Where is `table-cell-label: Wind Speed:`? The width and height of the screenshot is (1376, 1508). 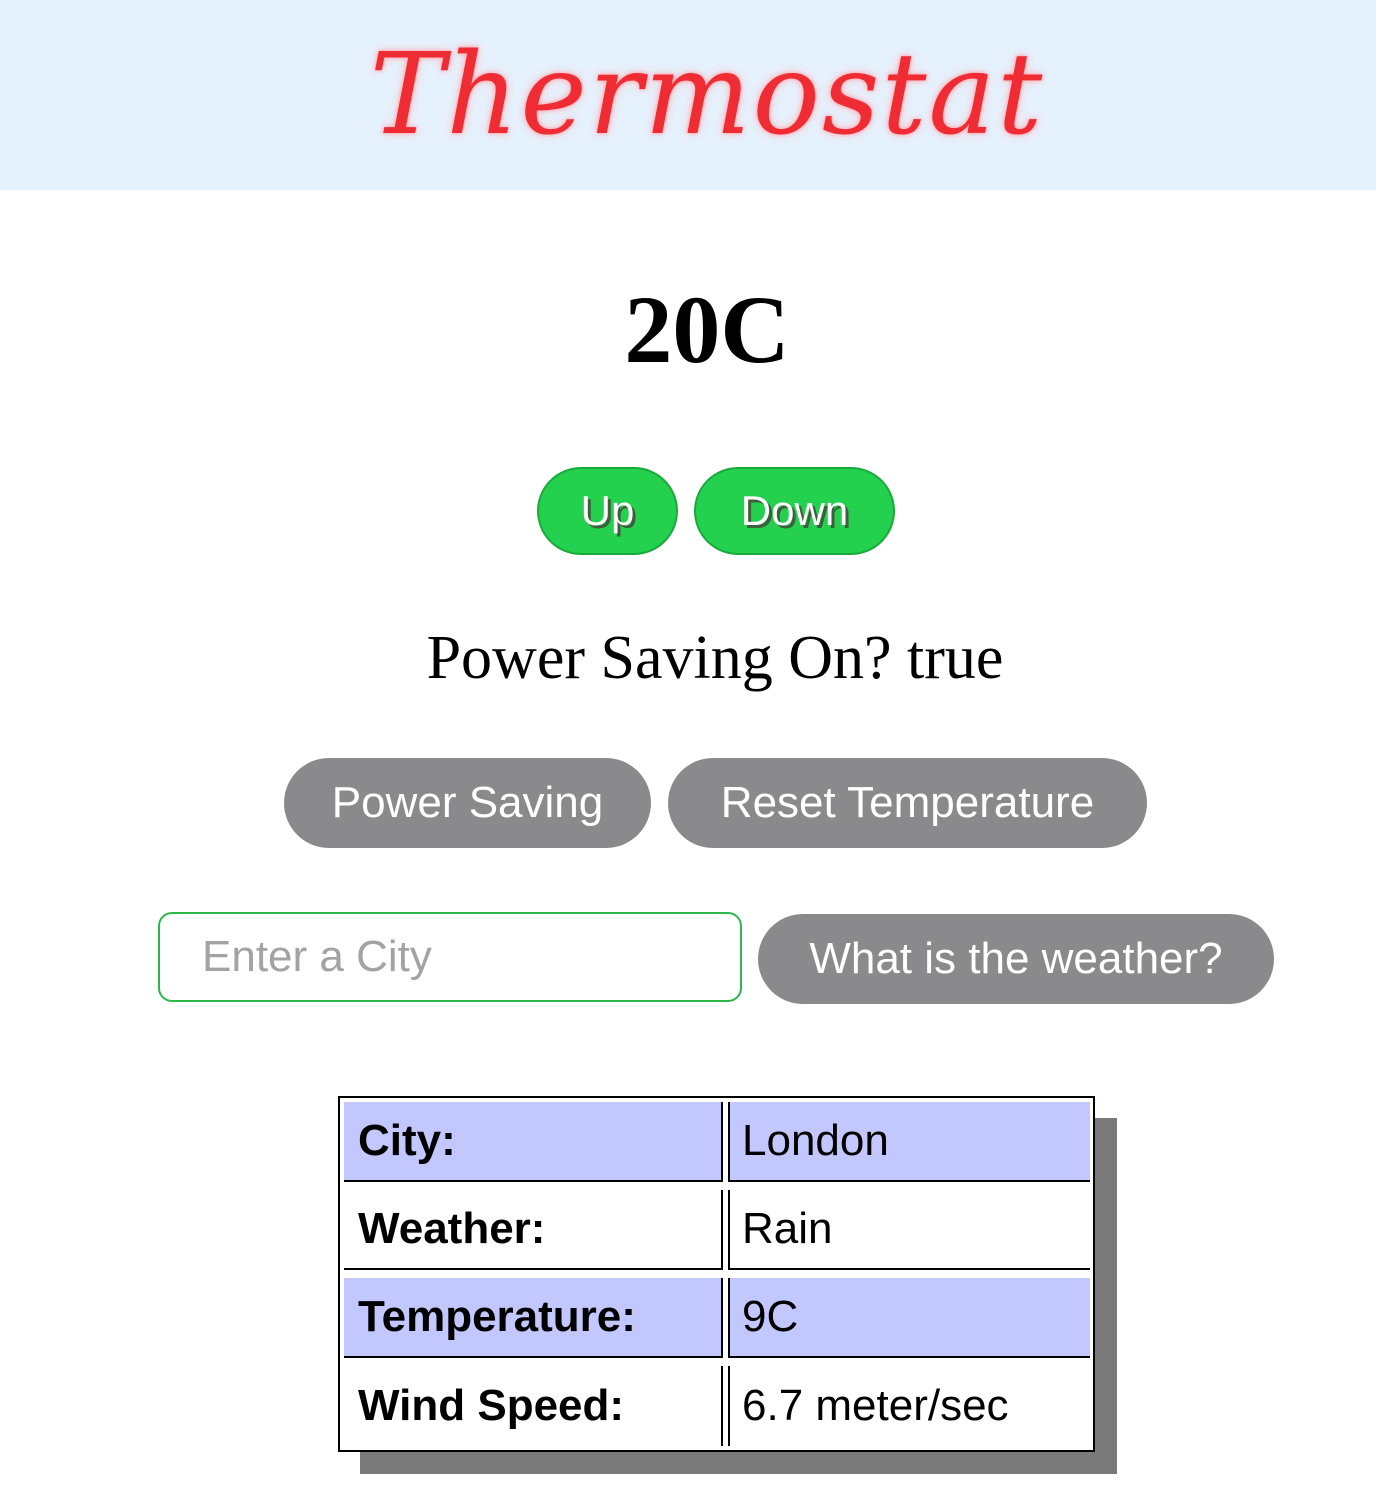
table-cell-label: Wind Speed: is located at coordinates (533, 1406).